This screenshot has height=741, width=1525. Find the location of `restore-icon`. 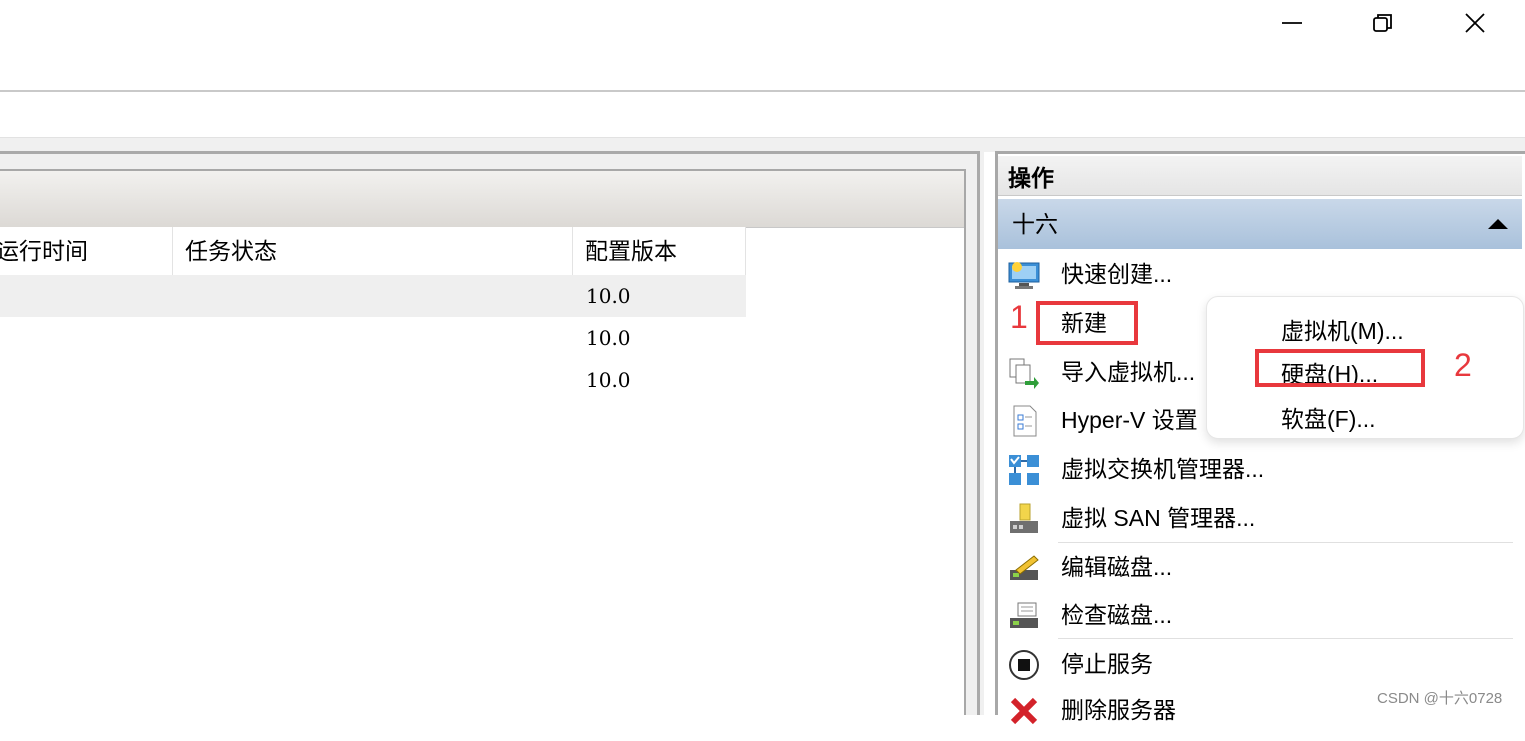

restore-icon is located at coordinates (1383, 23).